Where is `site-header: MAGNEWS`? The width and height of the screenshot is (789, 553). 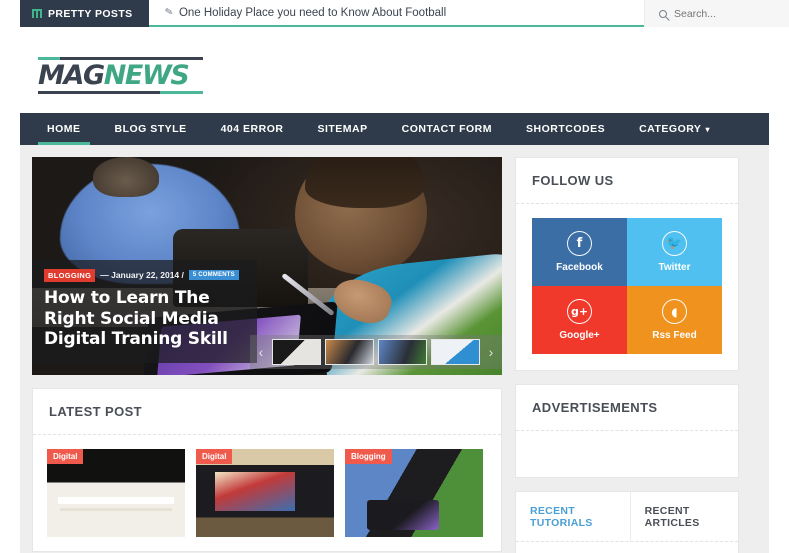
site-header: MAGNEWS is located at coordinates (394, 70).